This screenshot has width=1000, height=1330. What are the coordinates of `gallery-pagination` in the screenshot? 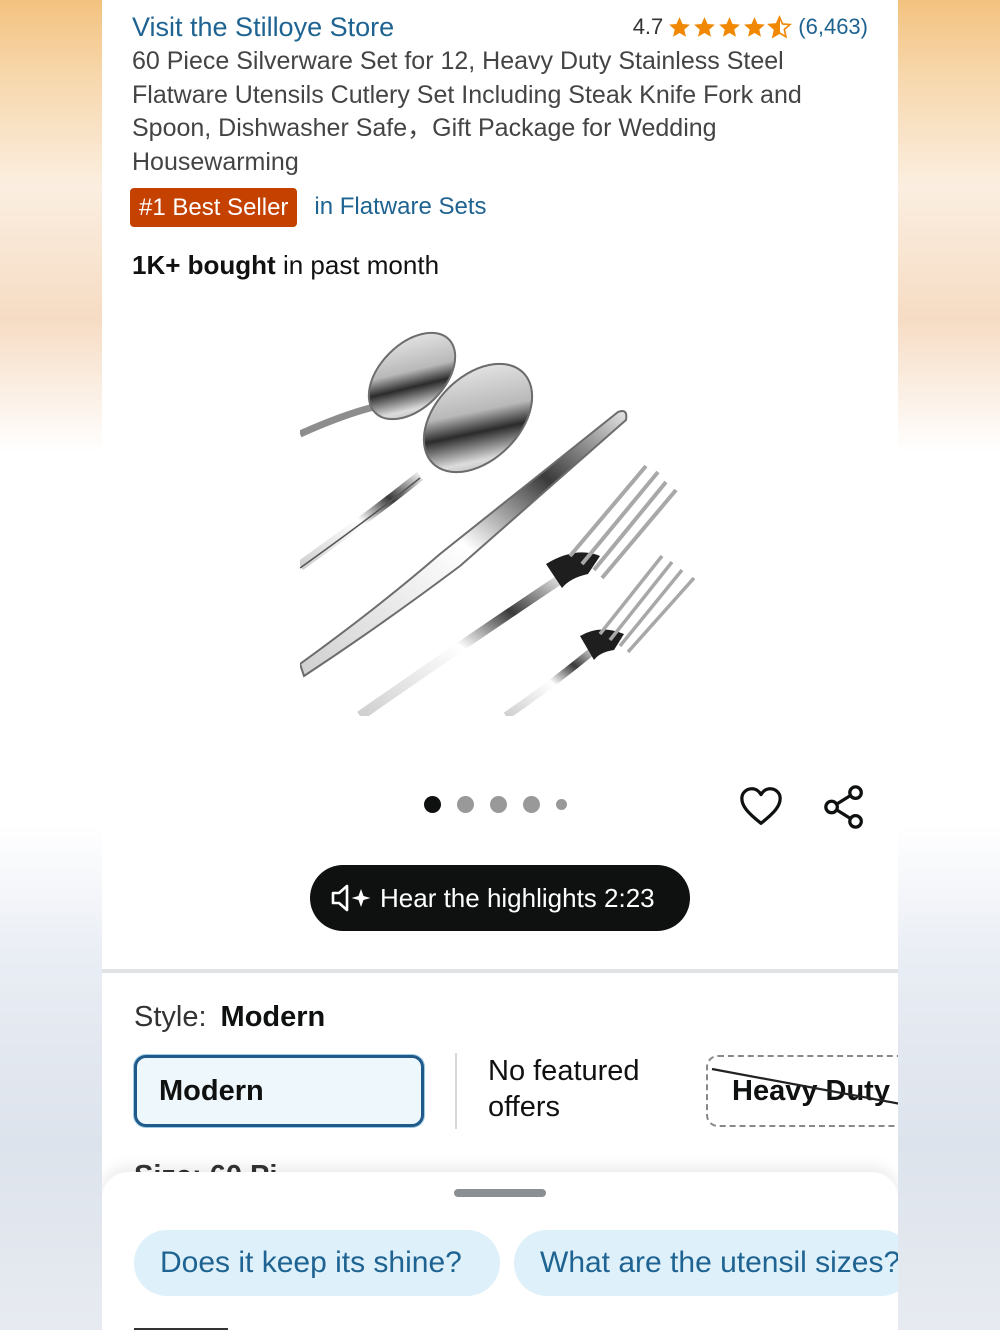 It's located at (503, 804).